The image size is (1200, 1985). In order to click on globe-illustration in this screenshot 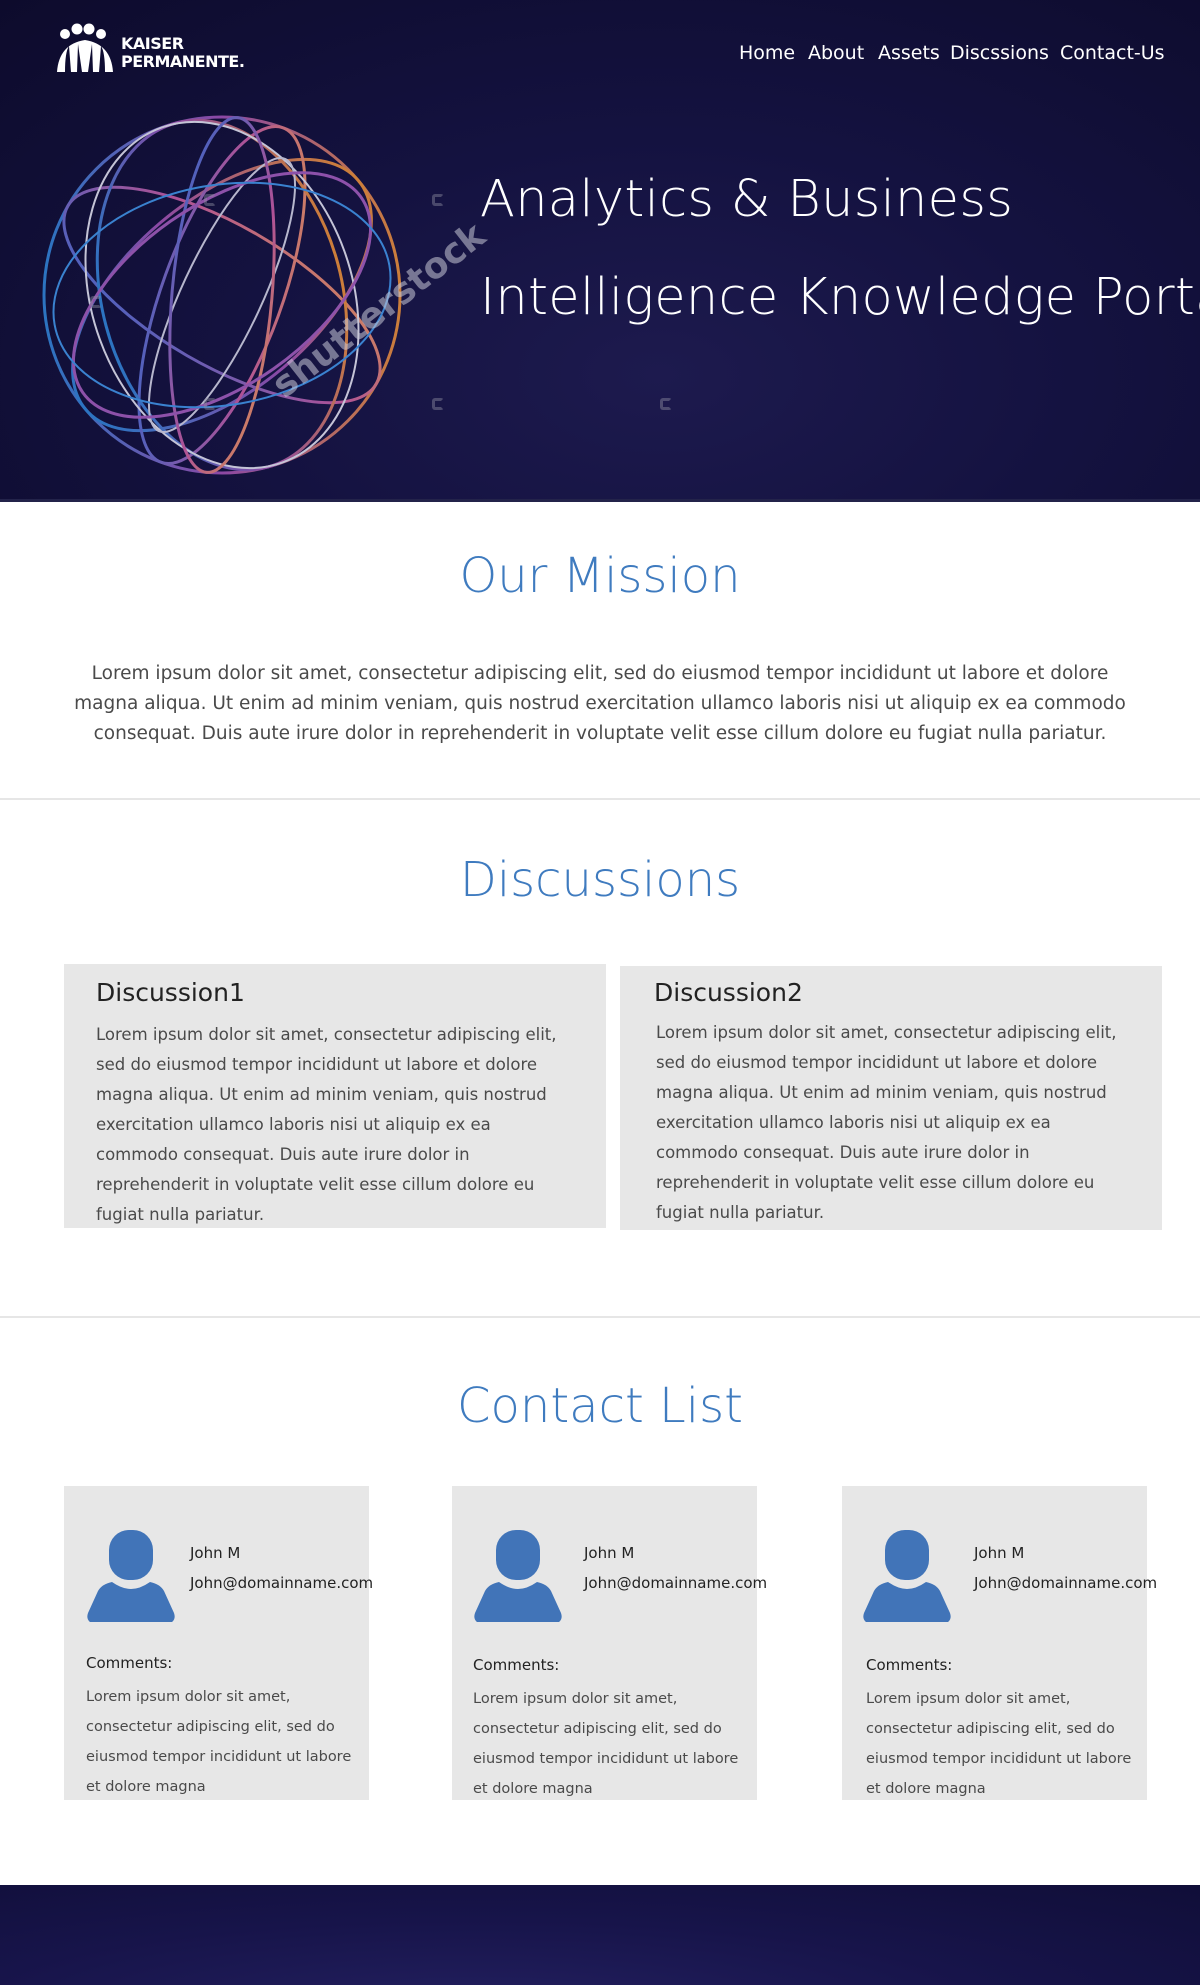, I will do `click(222, 295)`.